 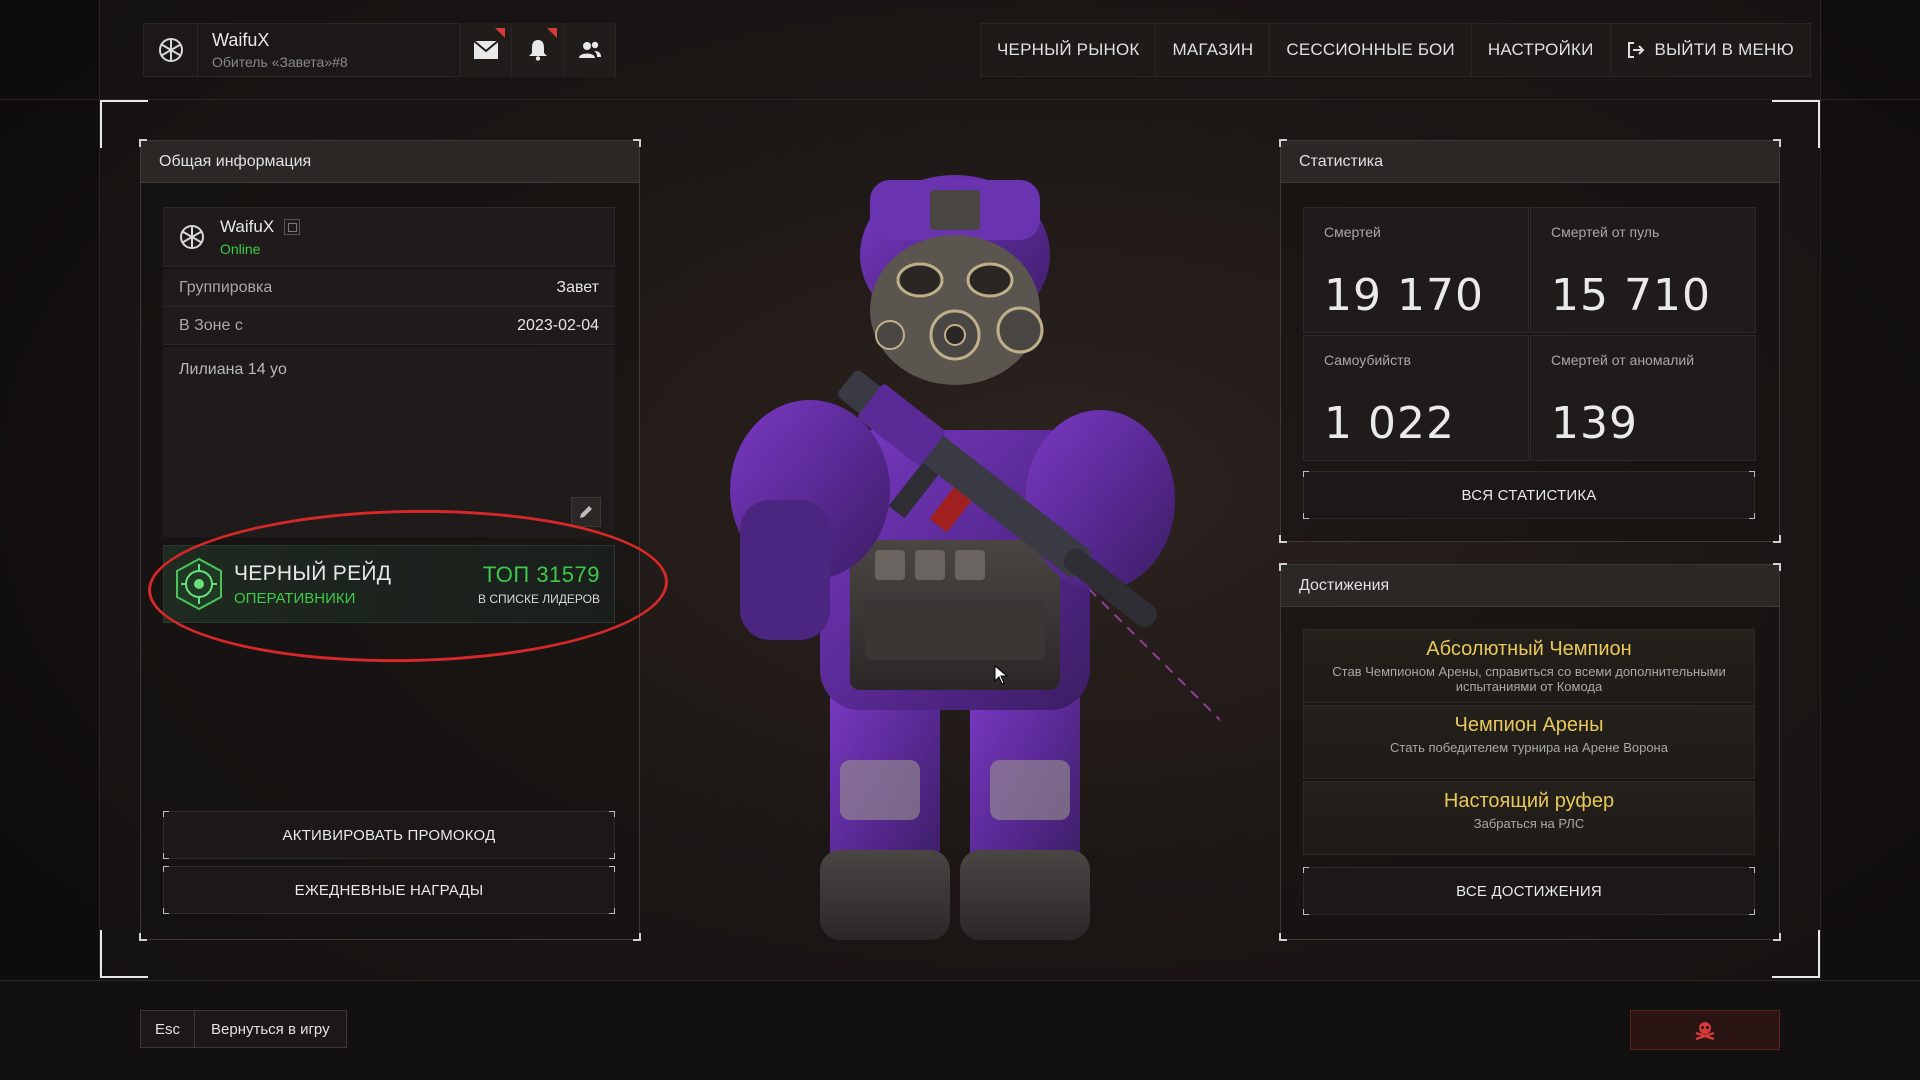 What do you see at coordinates (539, 599) in the screenshot?
I see `raid-leaderboard-label: В СПИСКЕ ЛИДЕРОВ` at bounding box center [539, 599].